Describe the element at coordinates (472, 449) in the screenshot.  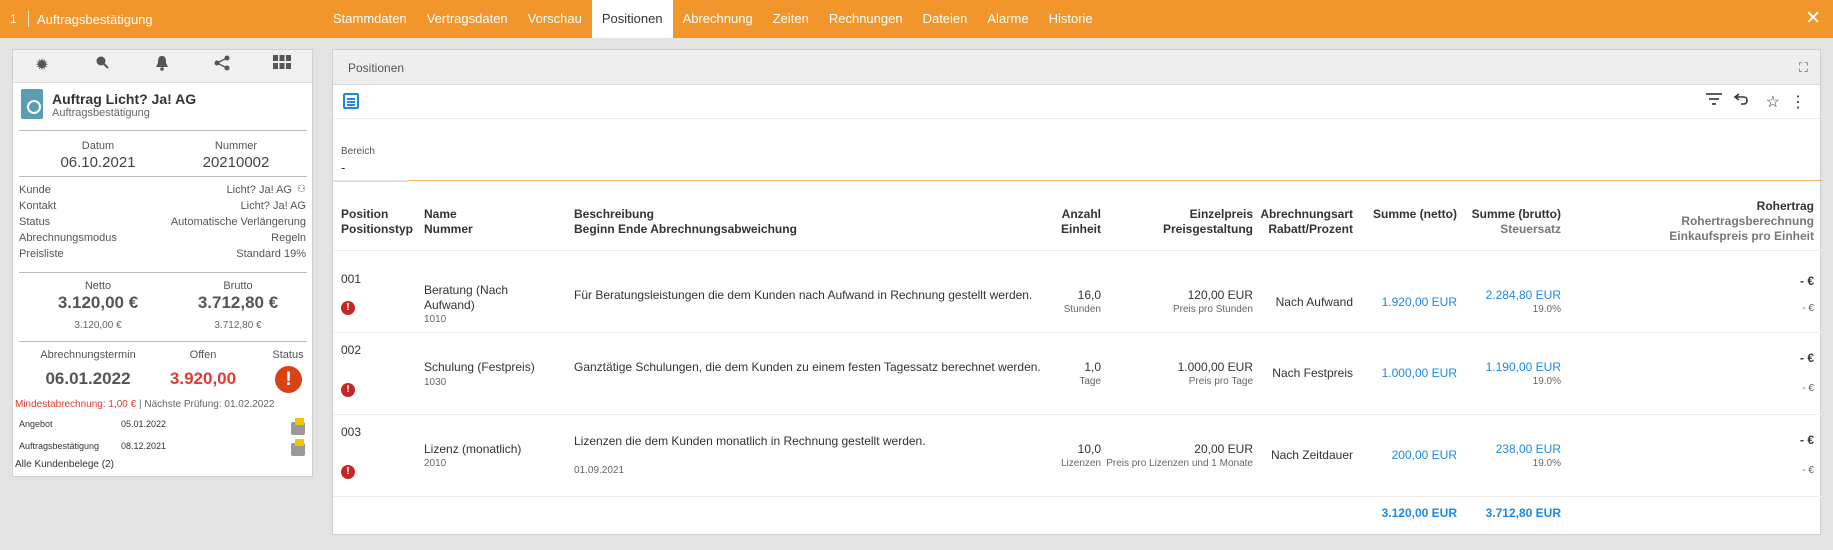
I see `row3-name: Lizenz (monatlich)` at that location.